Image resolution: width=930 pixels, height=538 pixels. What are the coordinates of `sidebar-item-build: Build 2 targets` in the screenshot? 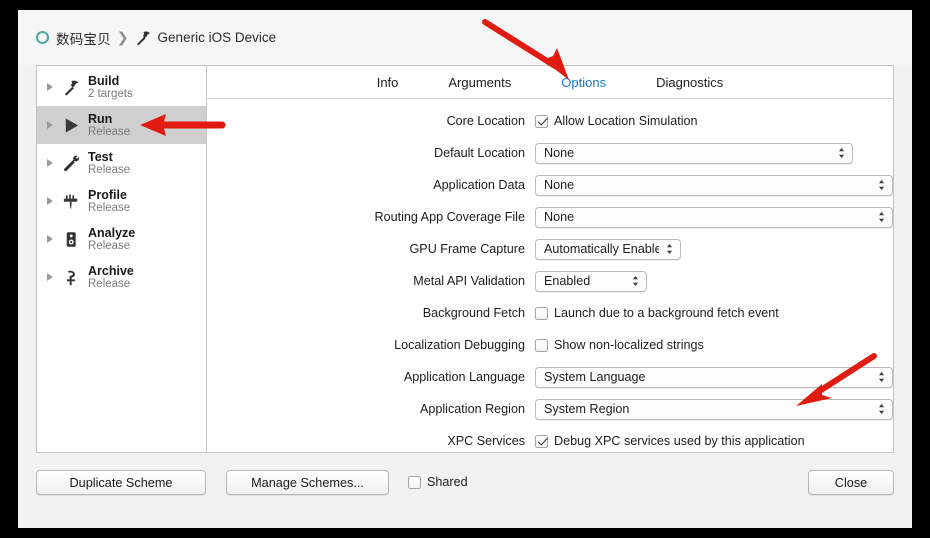 It's located at (121, 87).